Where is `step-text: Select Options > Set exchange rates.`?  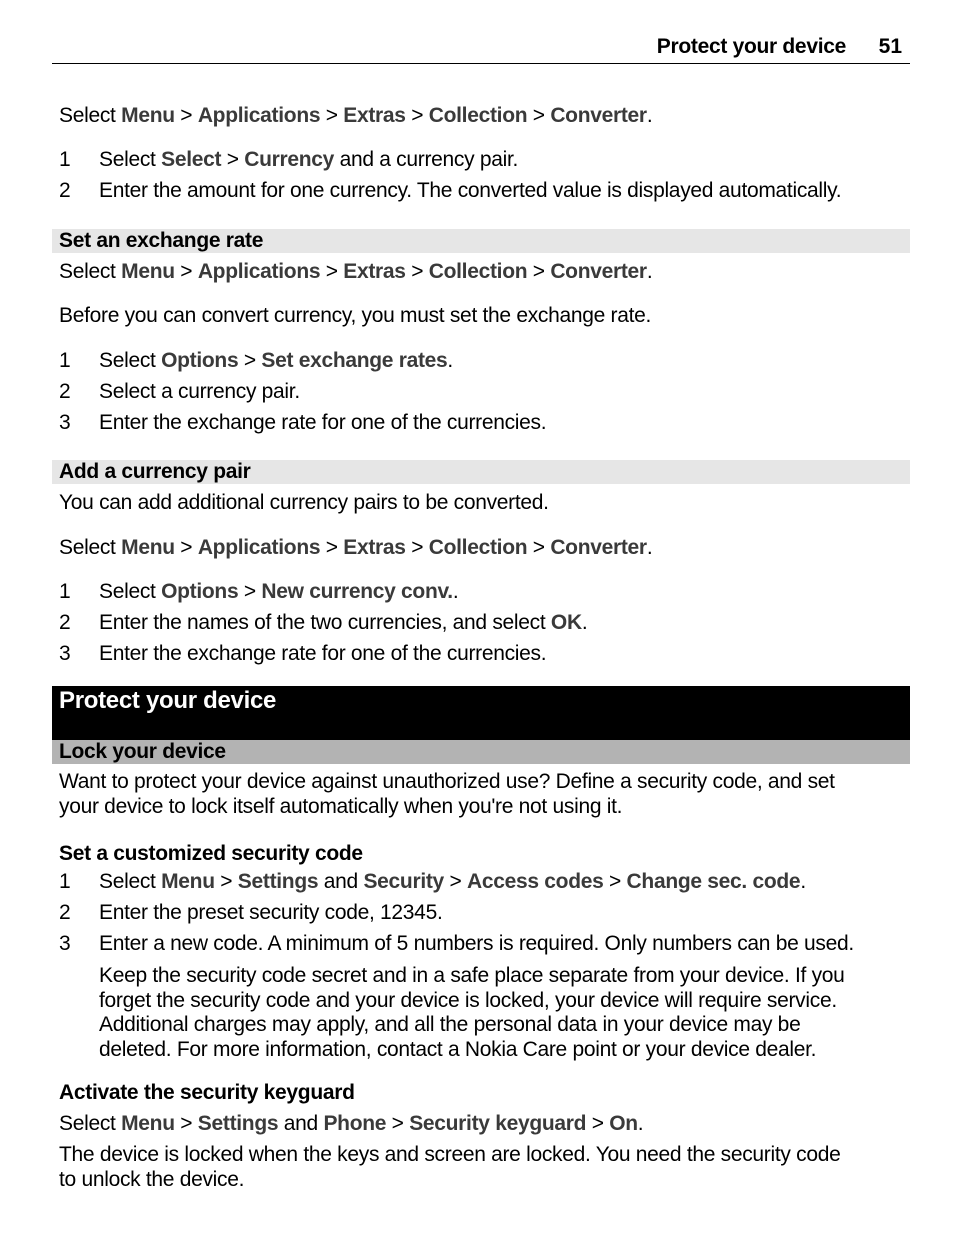 step-text: Select Options > Set exchange rates. is located at coordinates (276, 360).